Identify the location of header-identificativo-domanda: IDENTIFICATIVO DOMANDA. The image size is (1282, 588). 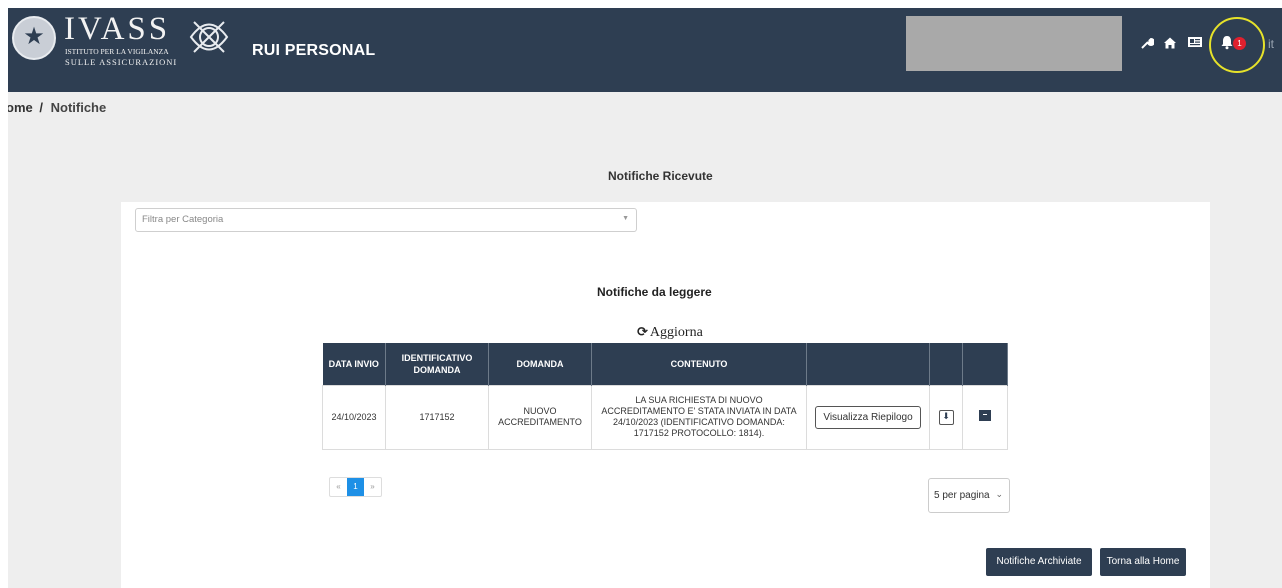
(437, 364).